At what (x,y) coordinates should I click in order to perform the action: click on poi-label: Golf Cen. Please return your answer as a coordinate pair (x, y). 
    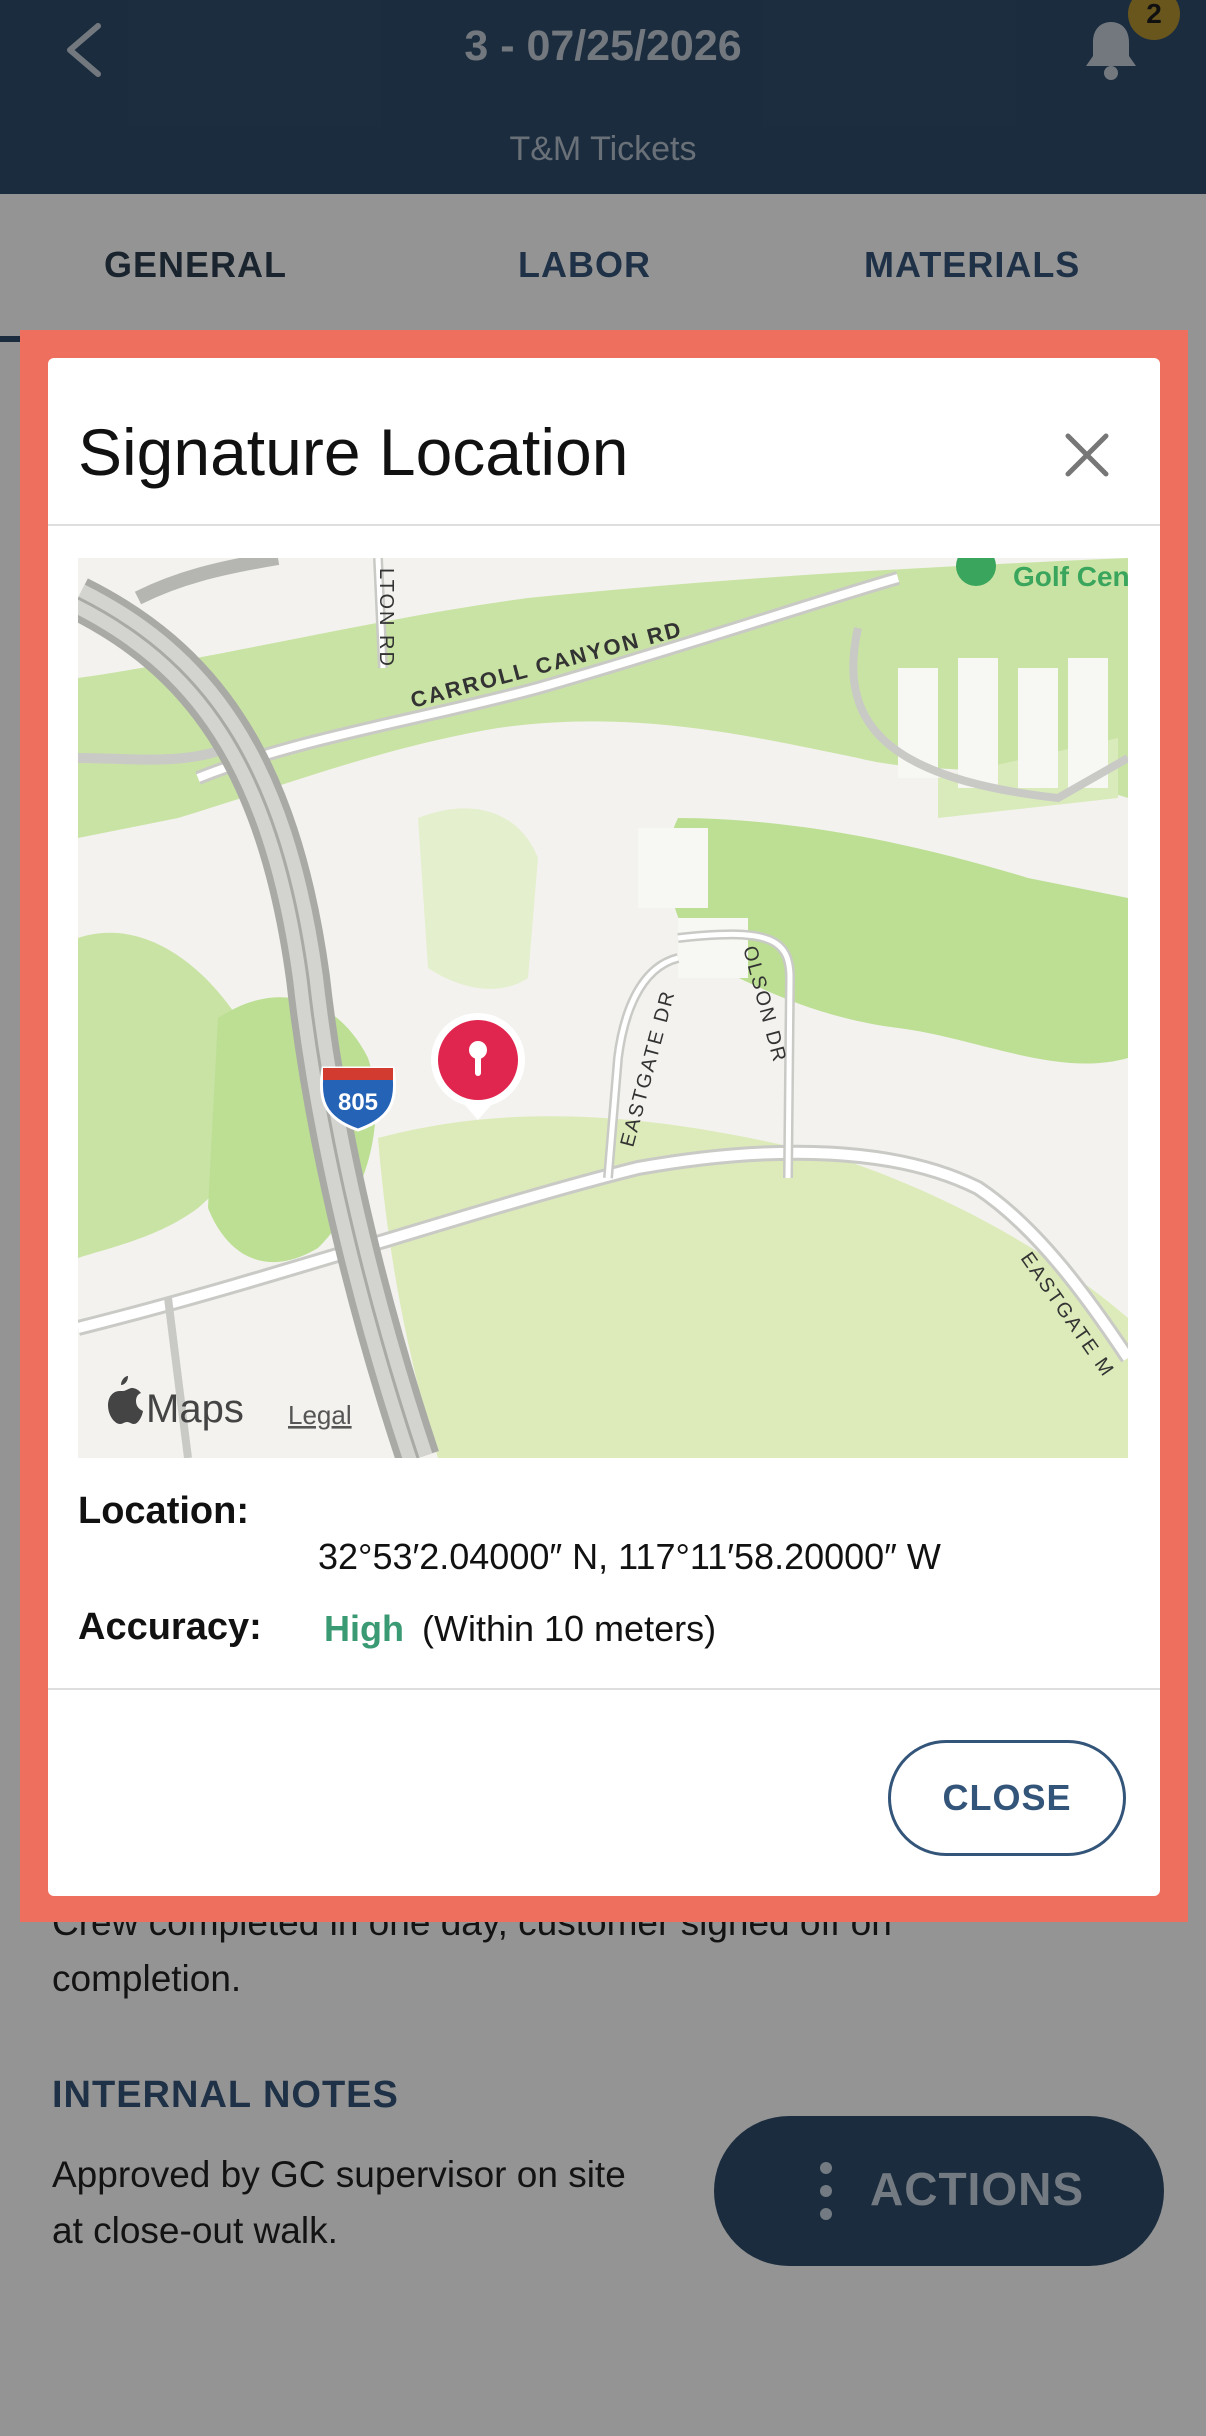
    Looking at the image, I should click on (1070, 576).